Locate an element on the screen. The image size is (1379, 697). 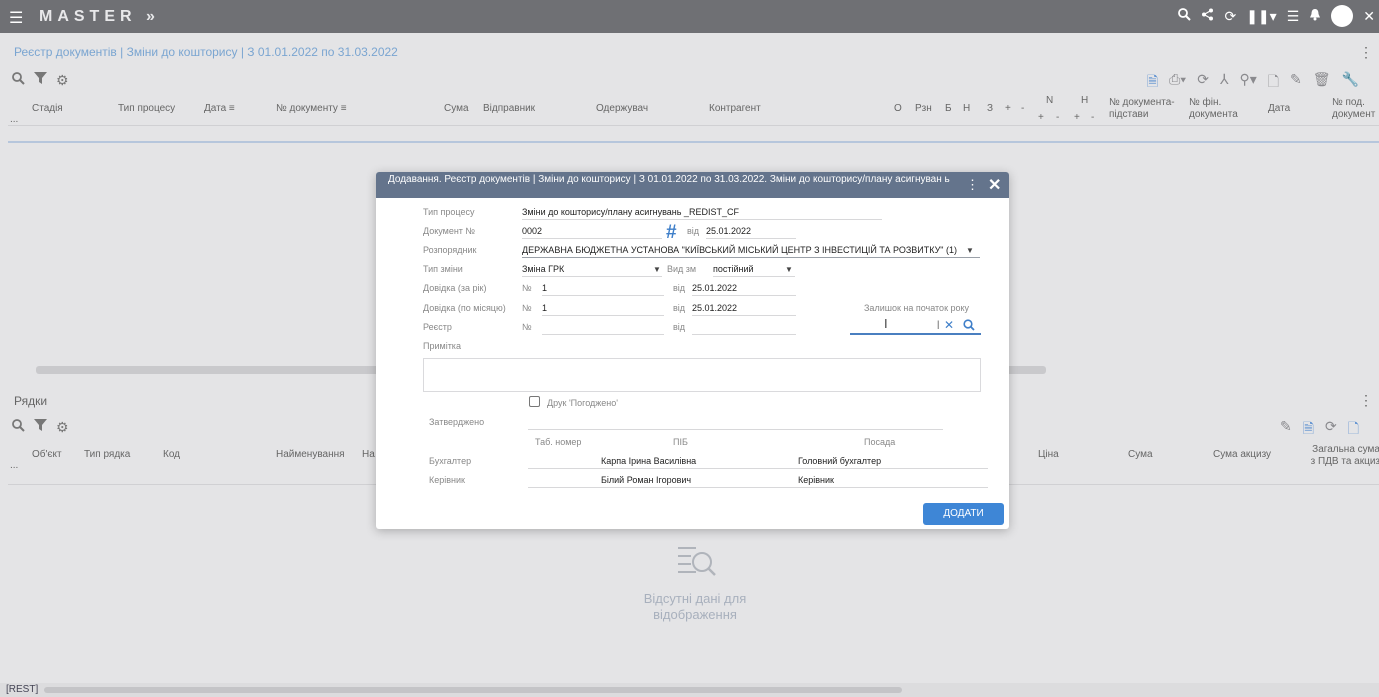
col-doc-number: № документу ≡ is located at coordinates (311, 109).